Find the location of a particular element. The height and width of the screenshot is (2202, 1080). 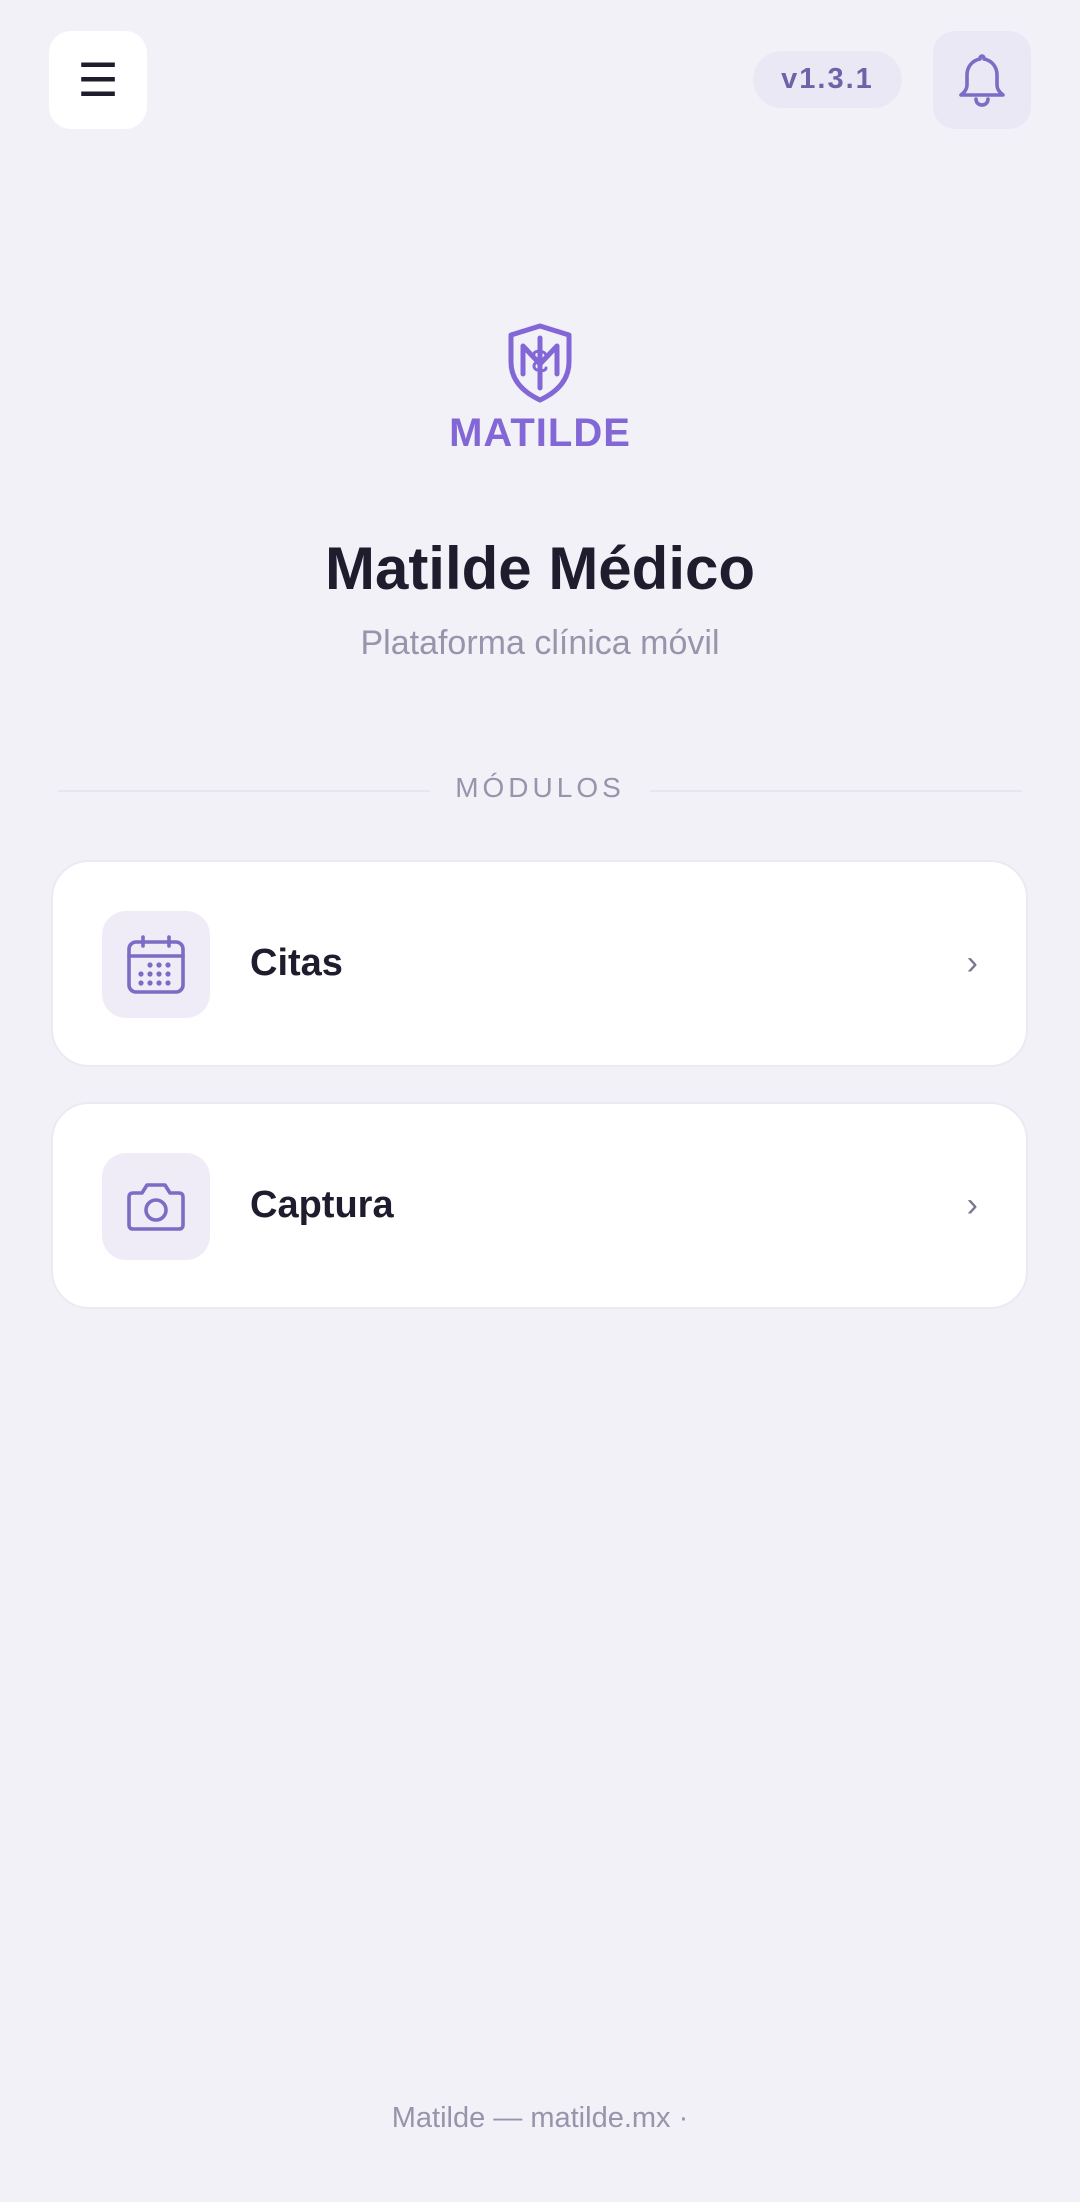

section-heading: MÓDULOS is located at coordinates (540, 787).